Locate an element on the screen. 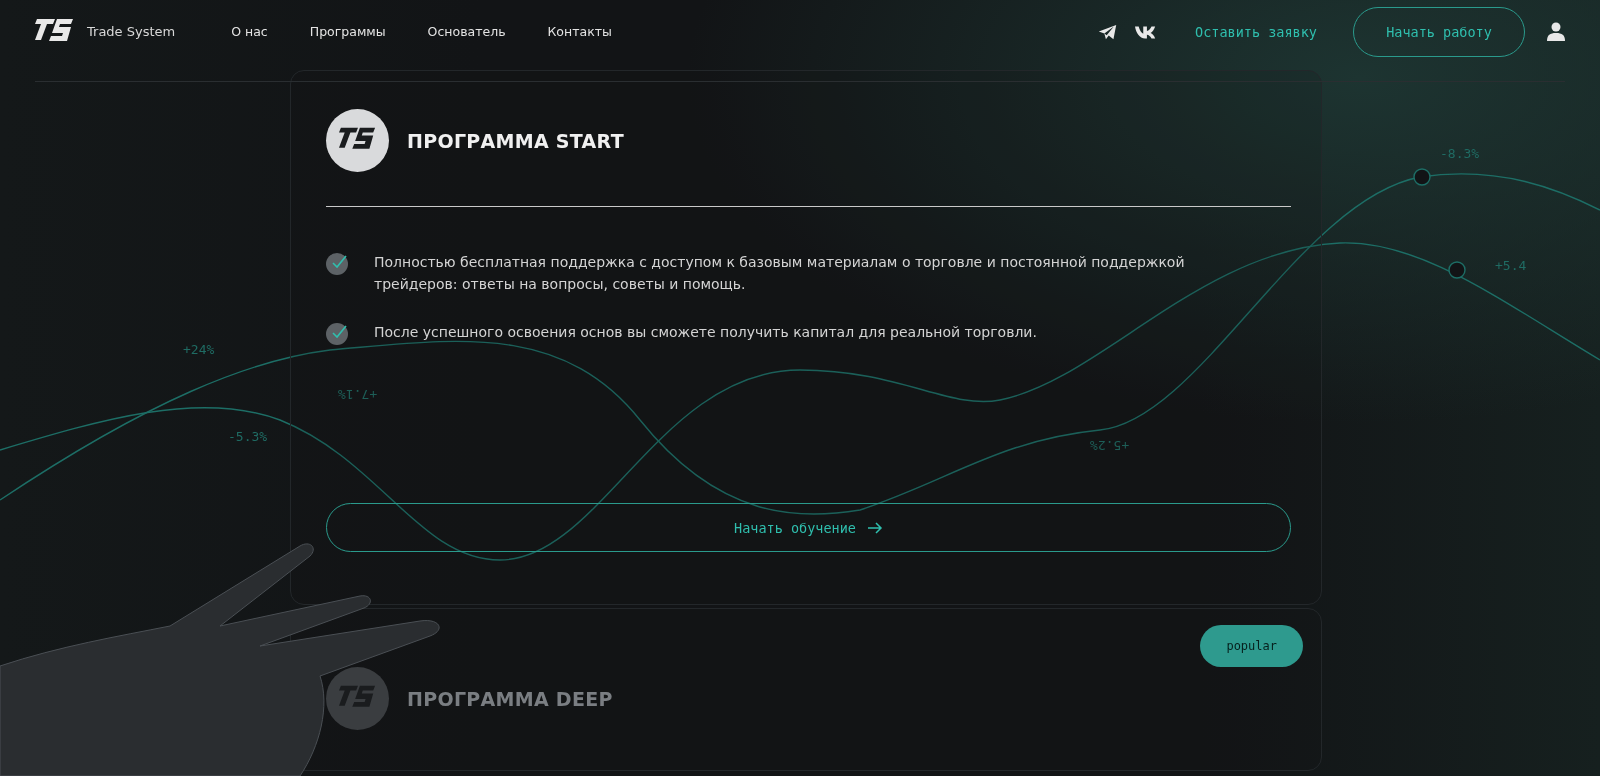 The image size is (1600, 776). chart-label: +5.4 is located at coordinates (1511, 265).